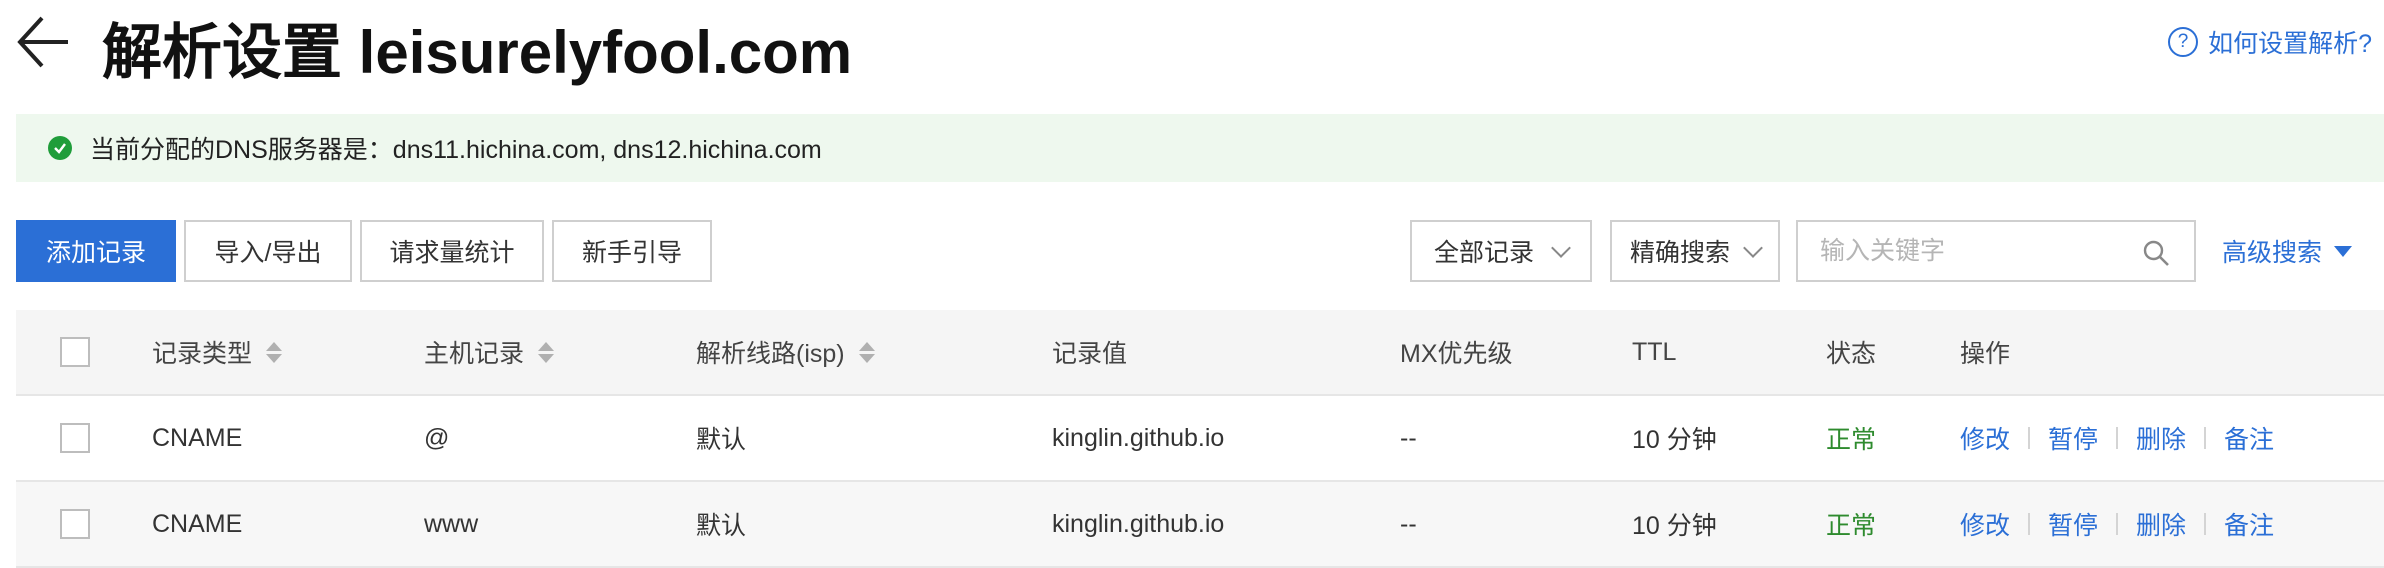 The height and width of the screenshot is (568, 2384). I want to click on record-host: www, so click(451, 523).